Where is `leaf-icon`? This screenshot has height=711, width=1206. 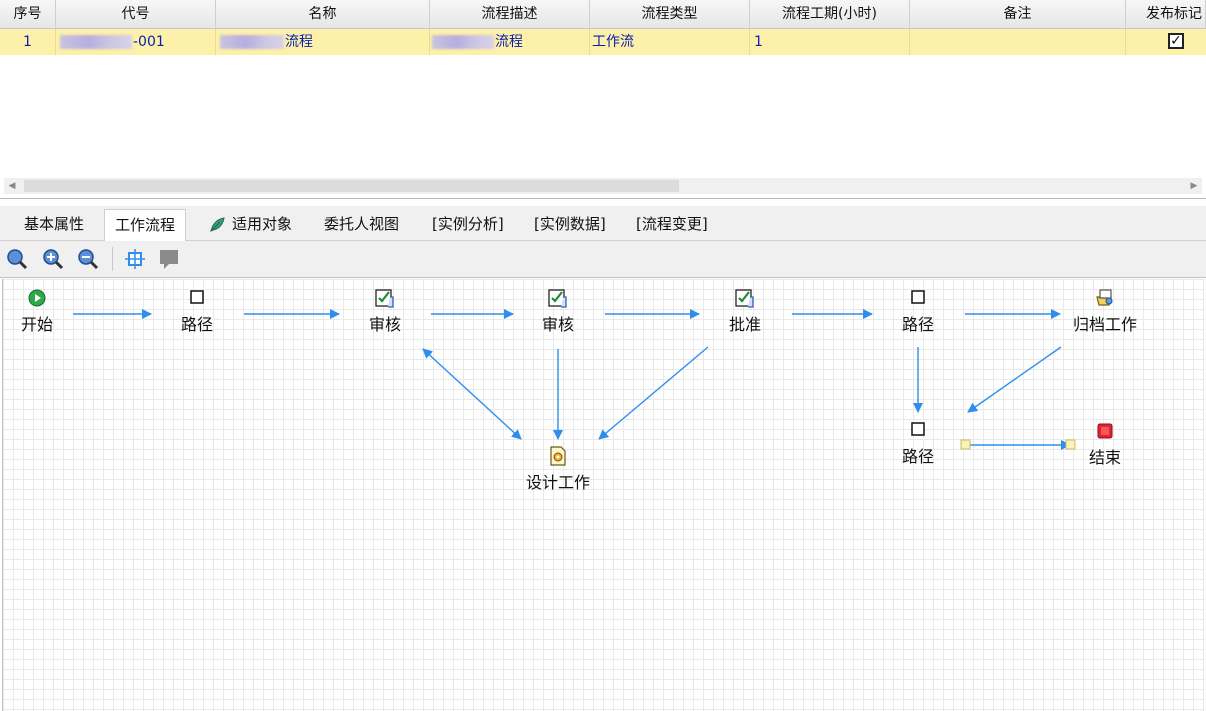
leaf-icon is located at coordinates (217, 224).